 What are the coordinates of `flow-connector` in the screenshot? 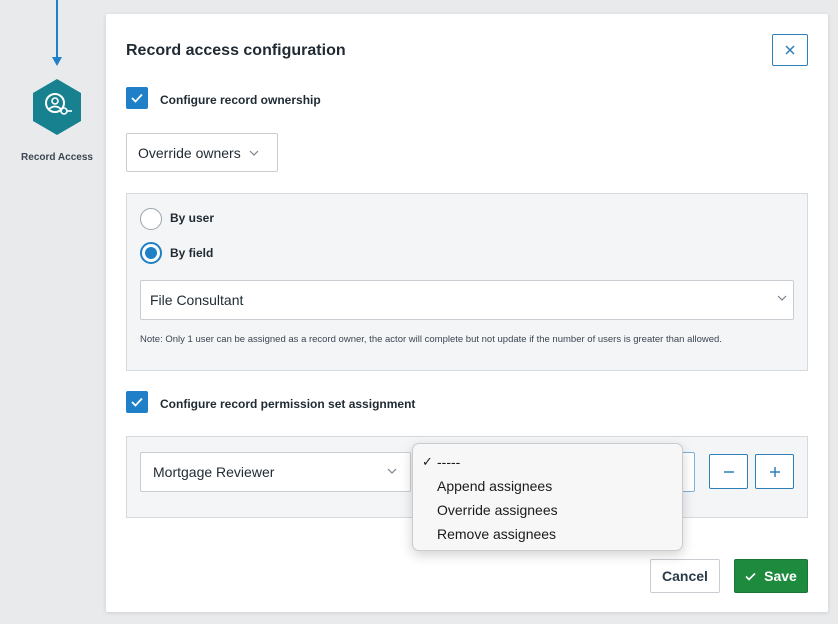 It's located at (57, 29).